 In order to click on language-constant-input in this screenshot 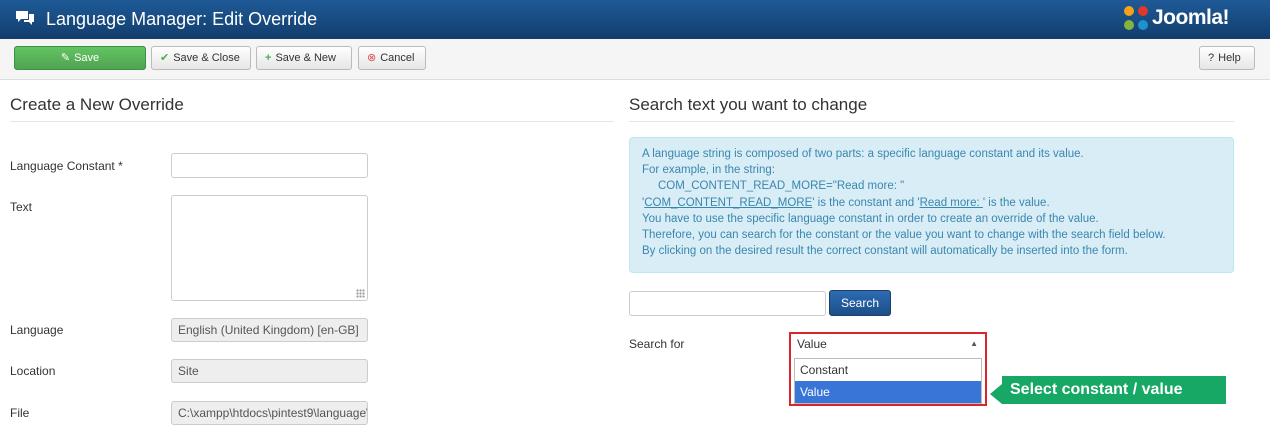, I will do `click(269, 165)`.